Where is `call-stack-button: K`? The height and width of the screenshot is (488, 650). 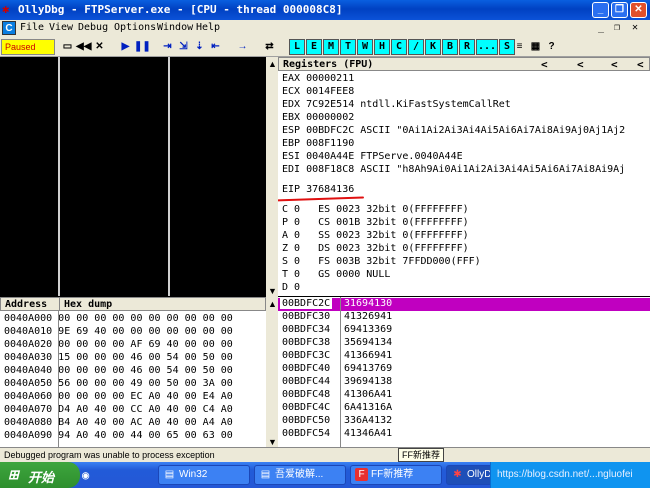 call-stack-button: K is located at coordinates (433, 47).